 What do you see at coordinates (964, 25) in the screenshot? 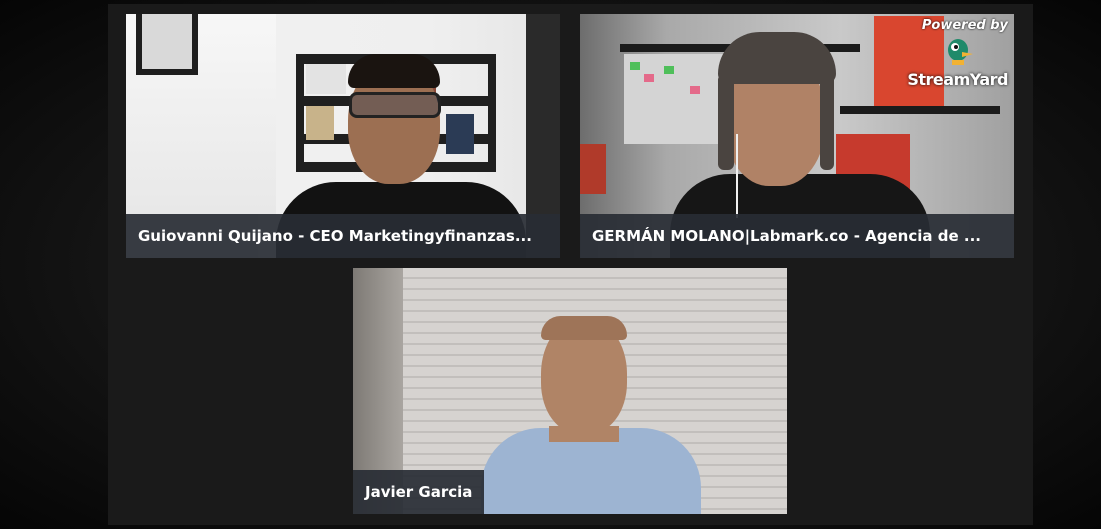
I see `powered-by-label: Powered by` at bounding box center [964, 25].